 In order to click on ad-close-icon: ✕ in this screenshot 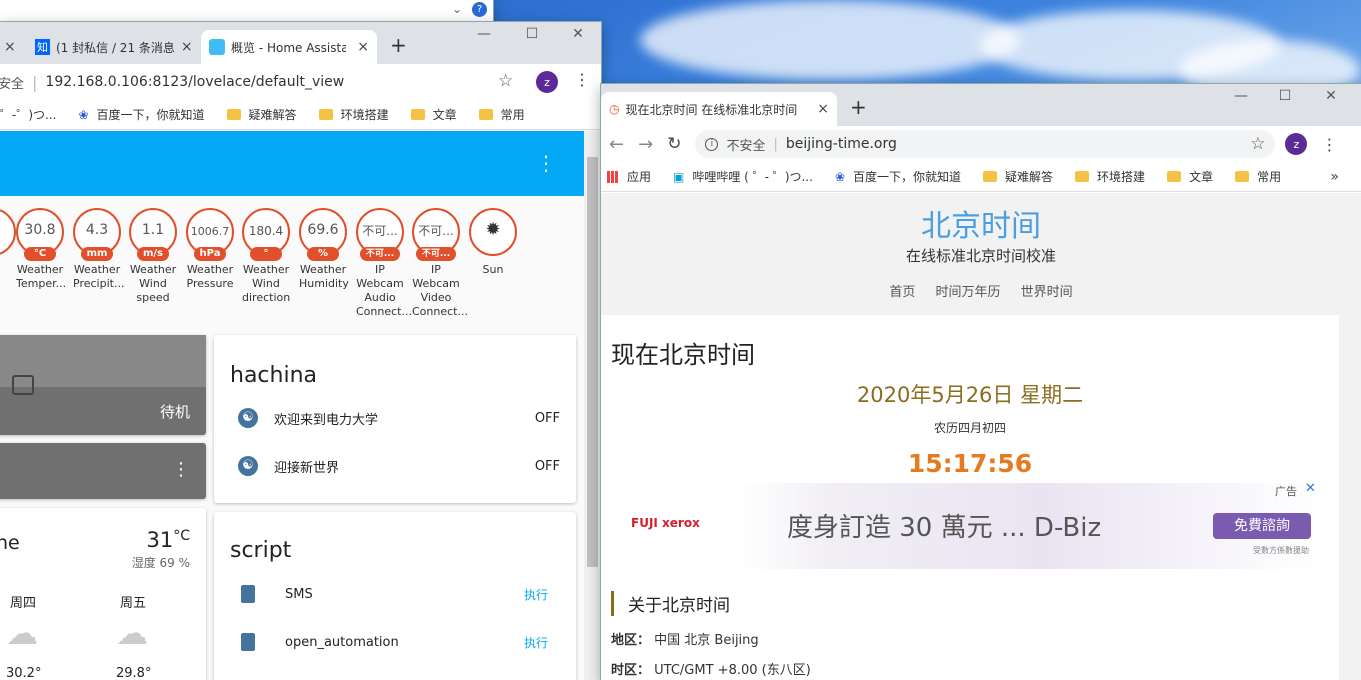, I will do `click(1310, 488)`.